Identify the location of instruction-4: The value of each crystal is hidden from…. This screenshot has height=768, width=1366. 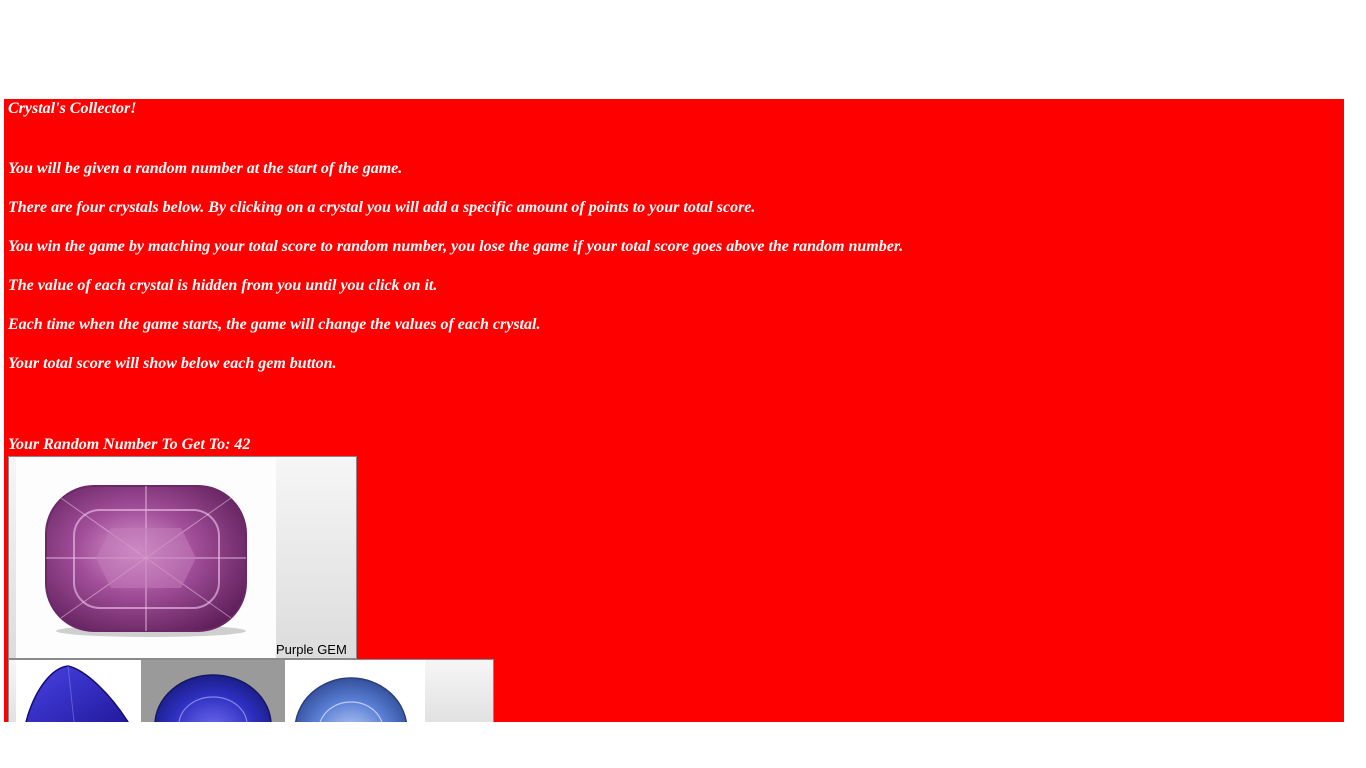
(223, 285).